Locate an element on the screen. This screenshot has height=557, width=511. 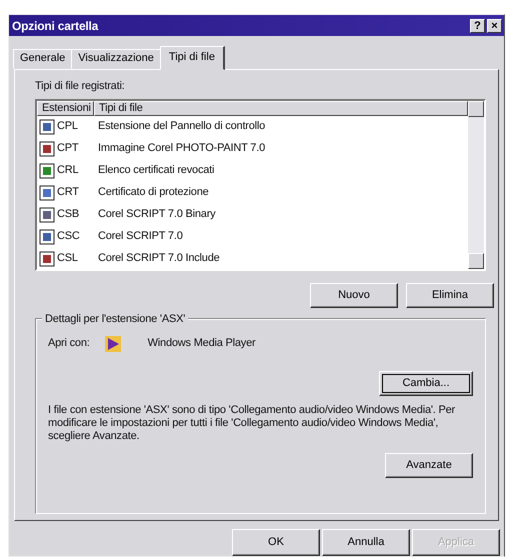
dialog-button: OK is located at coordinates (276, 542).